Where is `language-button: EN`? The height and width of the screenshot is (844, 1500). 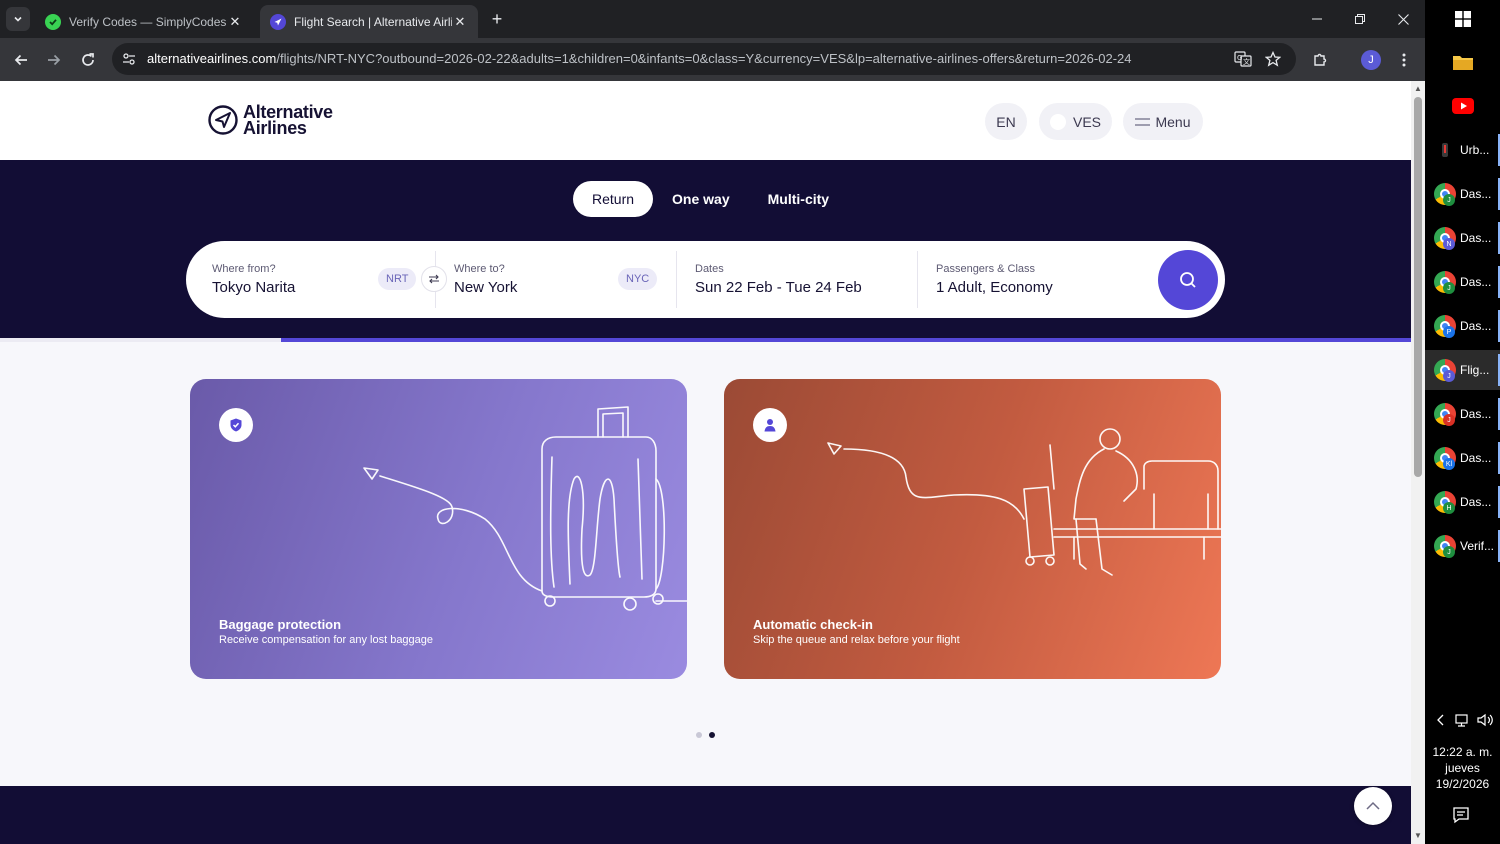 language-button: EN is located at coordinates (1006, 121).